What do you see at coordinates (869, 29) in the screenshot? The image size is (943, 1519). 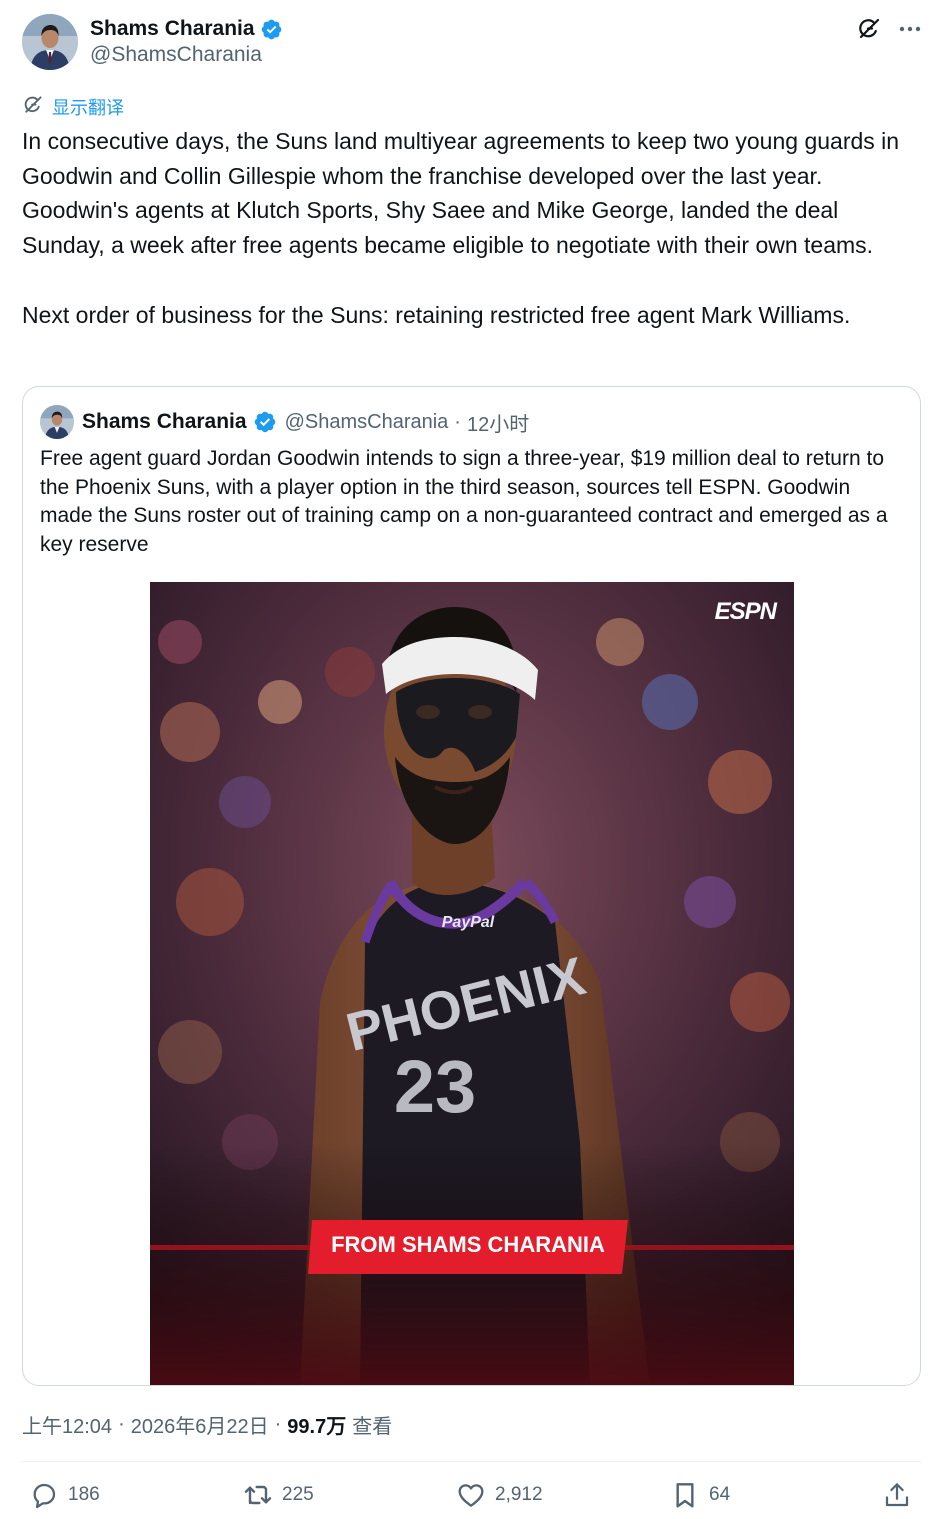 I see `grok-icon` at bounding box center [869, 29].